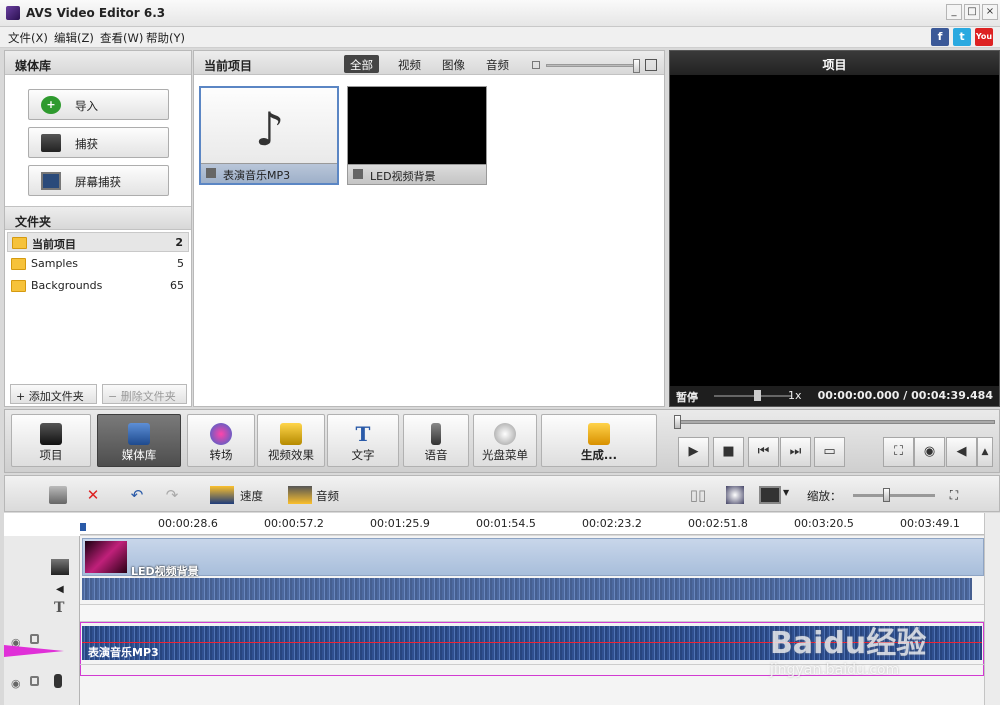  I want to click on twitter-icon: t, so click(962, 37).